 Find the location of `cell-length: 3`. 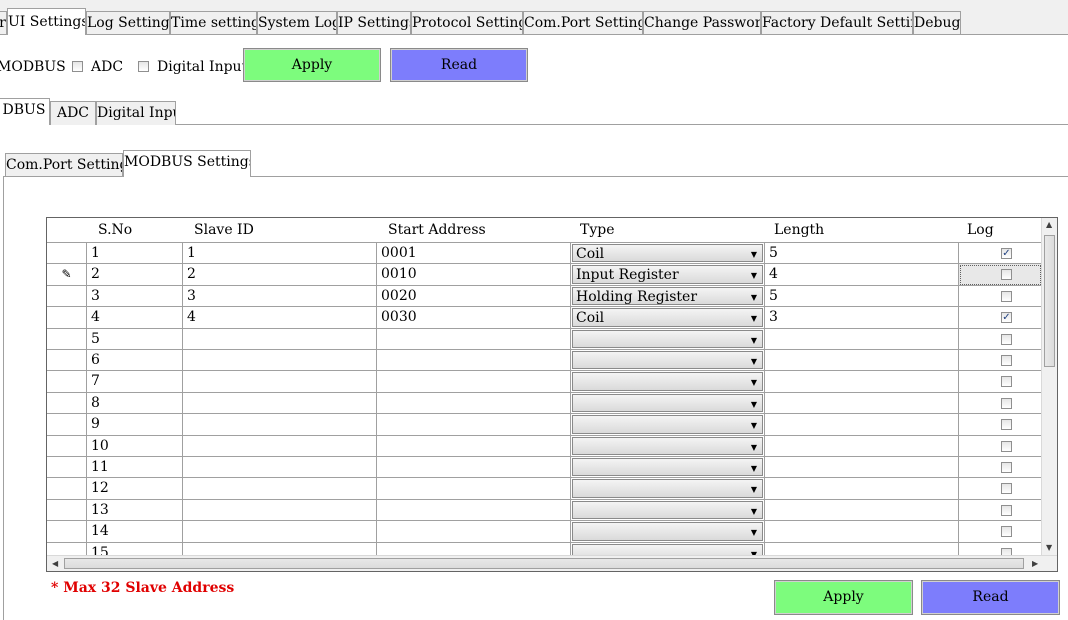

cell-length: 3 is located at coordinates (862, 318).